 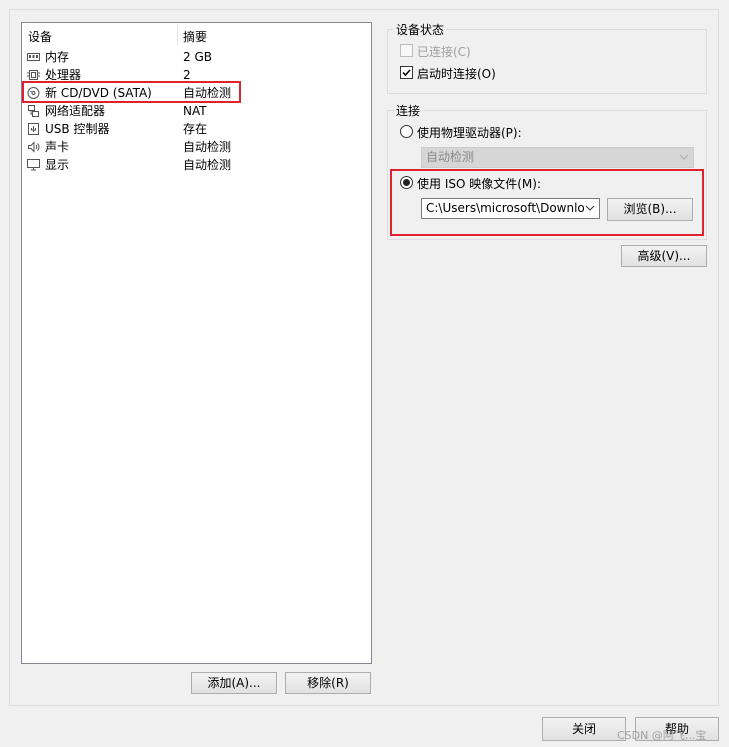 I want to click on network-adapter-icon, so click(x=33, y=111).